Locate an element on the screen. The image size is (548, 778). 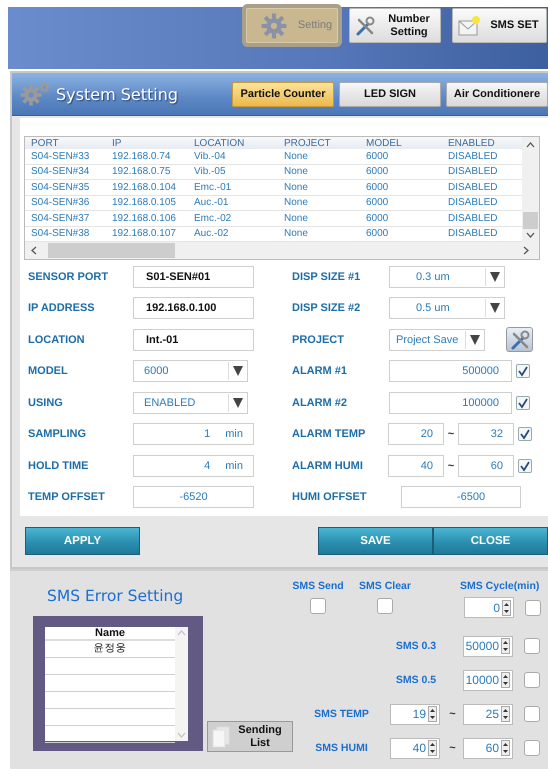
field-label: HOLD TIME is located at coordinates (59, 466).